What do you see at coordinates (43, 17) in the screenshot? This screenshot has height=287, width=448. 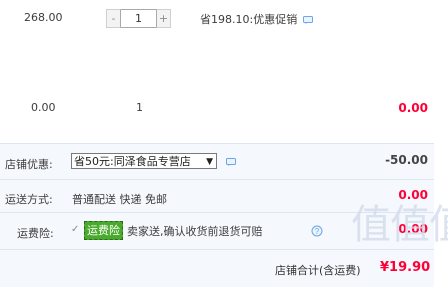 I see `item-price: 268.00` at bounding box center [43, 17].